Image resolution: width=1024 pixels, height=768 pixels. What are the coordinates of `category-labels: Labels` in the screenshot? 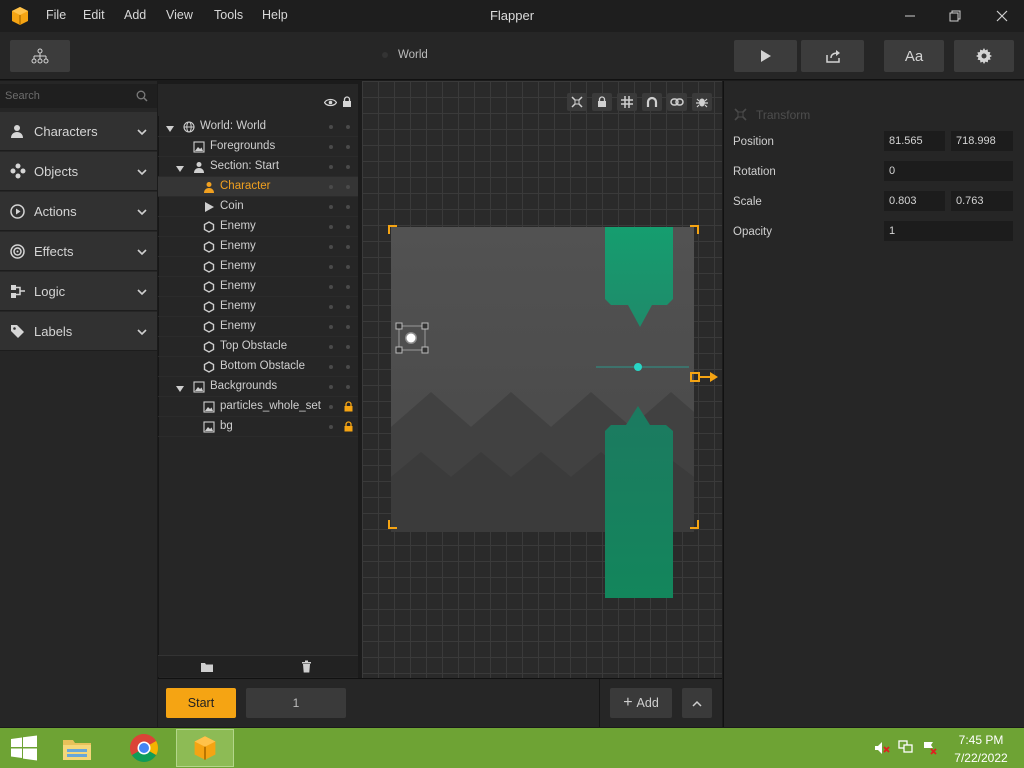 It's located at (78, 331).